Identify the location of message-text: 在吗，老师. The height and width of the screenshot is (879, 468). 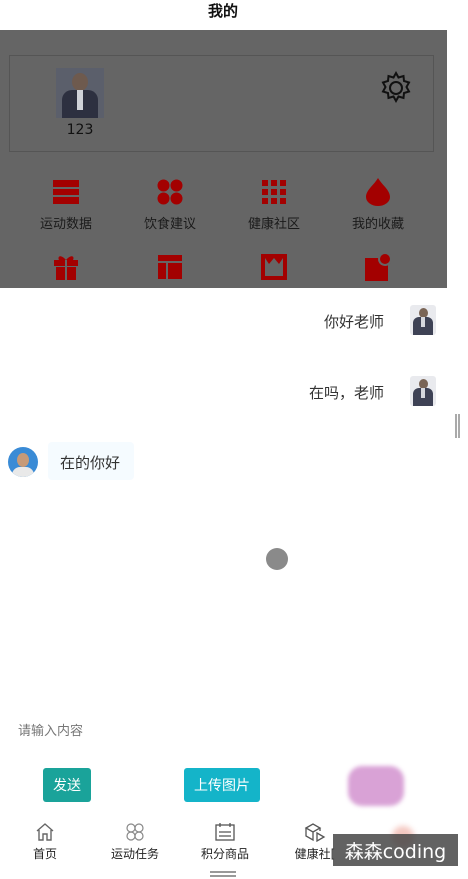
(346, 393).